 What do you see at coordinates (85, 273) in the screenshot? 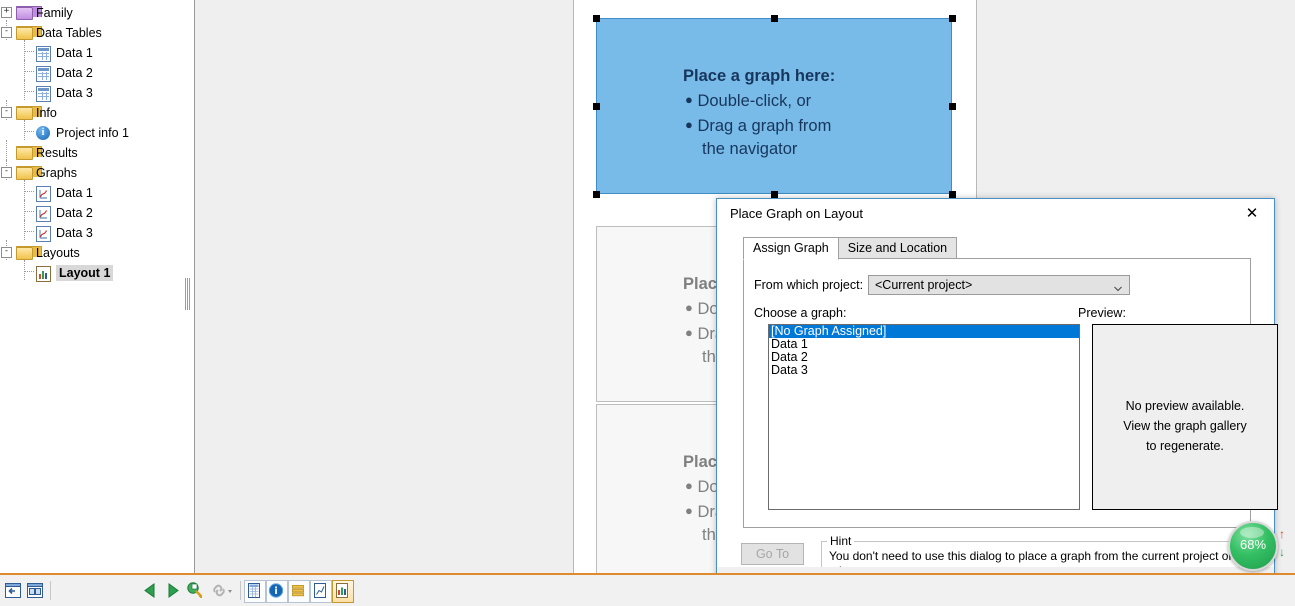
I see `tree-node-label: Layout 1` at bounding box center [85, 273].